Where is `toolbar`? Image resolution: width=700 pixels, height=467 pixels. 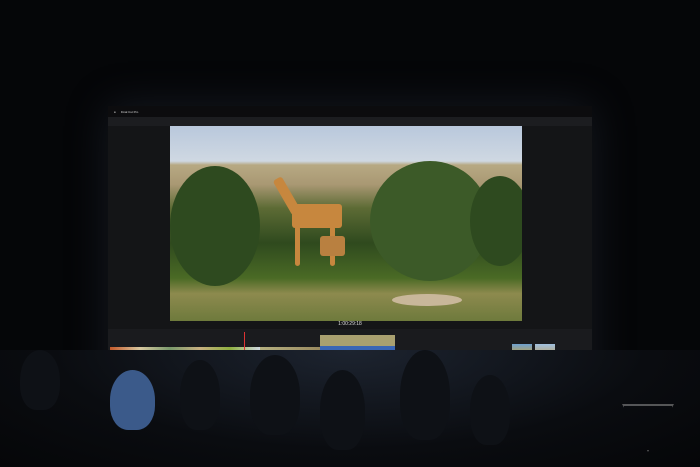 toolbar is located at coordinates (350, 121).